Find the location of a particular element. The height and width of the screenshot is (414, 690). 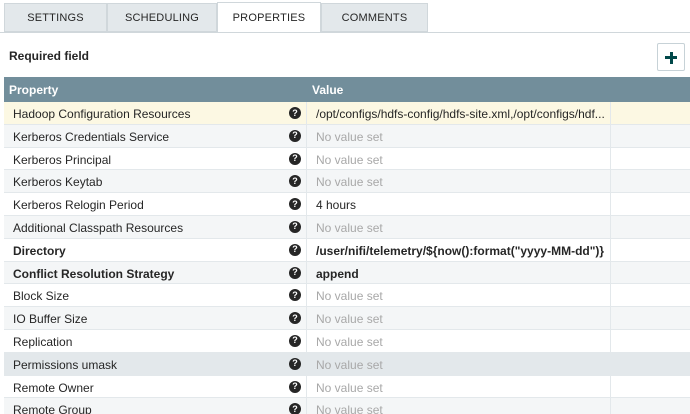

property-value: 4 hours is located at coordinates (461, 205).